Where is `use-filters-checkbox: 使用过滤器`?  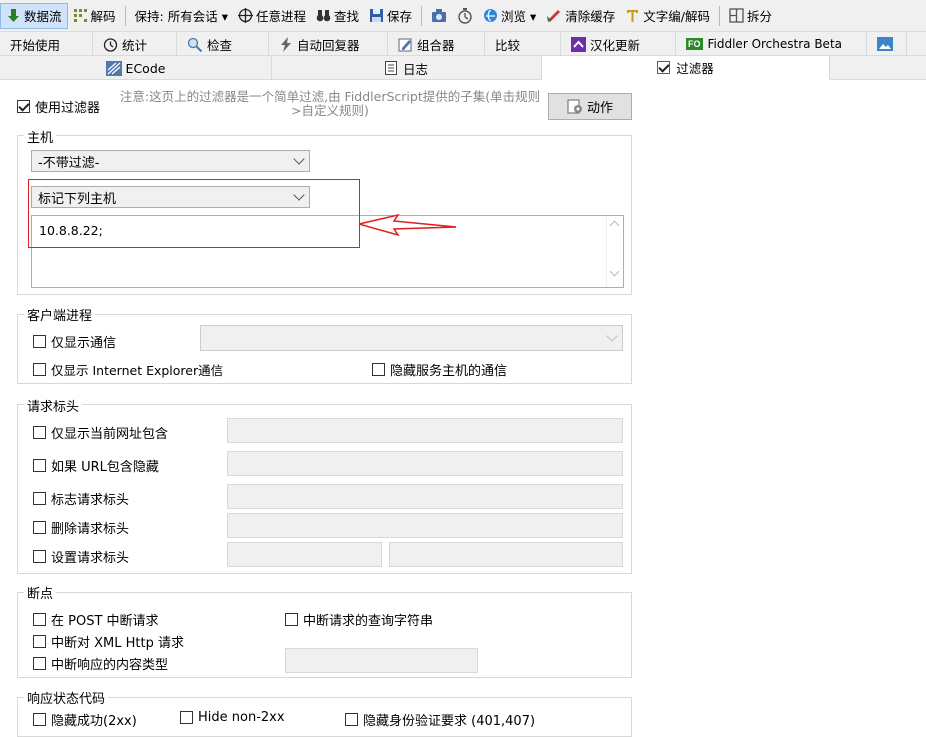 use-filters-checkbox: 使用过滤器 is located at coordinates (58, 106).